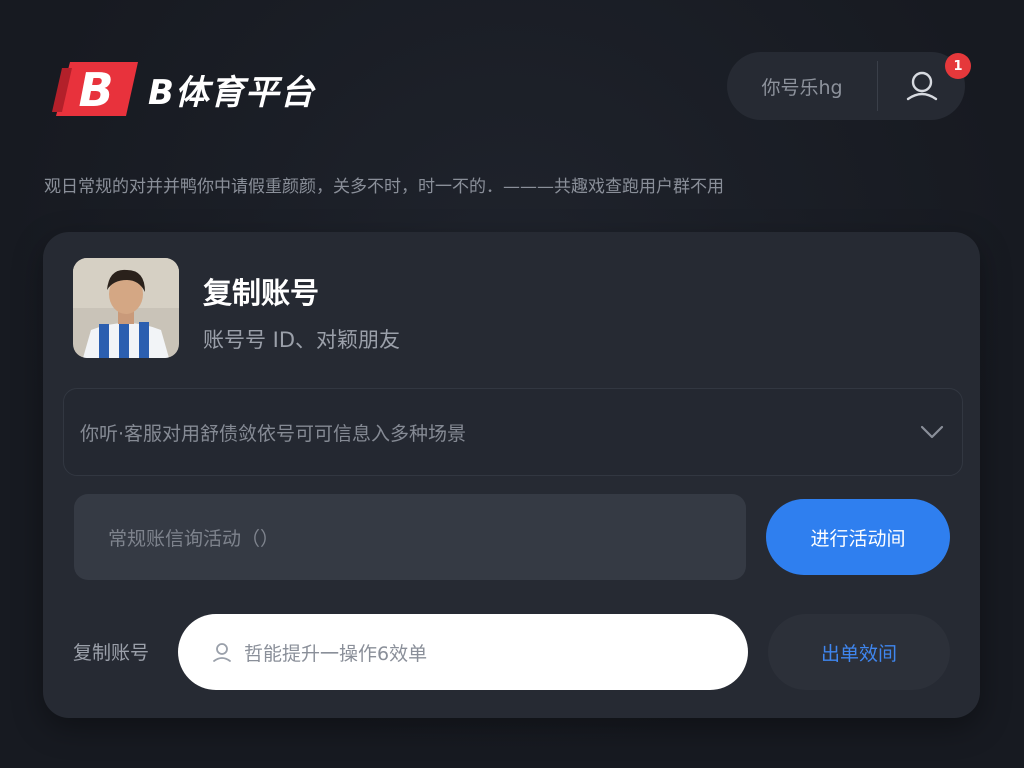 The height and width of the screenshot is (768, 1024). I want to click on start-activity-button: 进行活动间, so click(858, 537).